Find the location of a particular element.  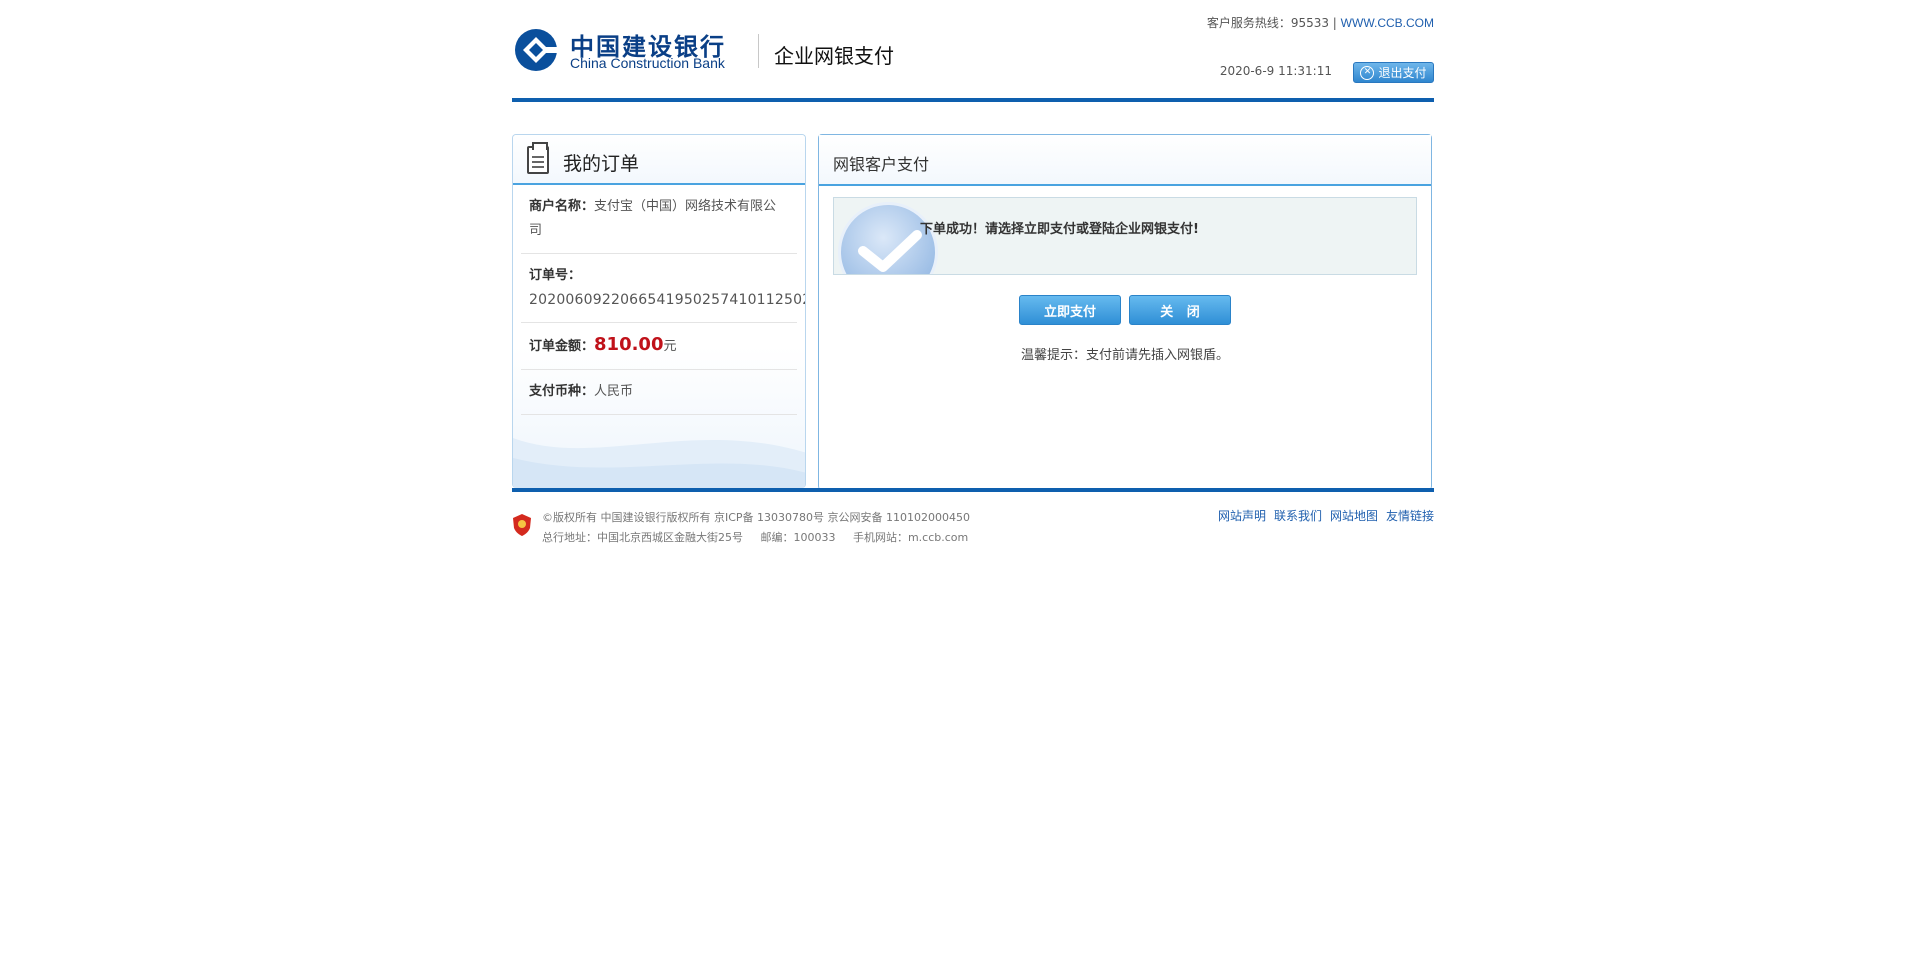

payment-panel-title: 网银客户支付 is located at coordinates (881, 164).